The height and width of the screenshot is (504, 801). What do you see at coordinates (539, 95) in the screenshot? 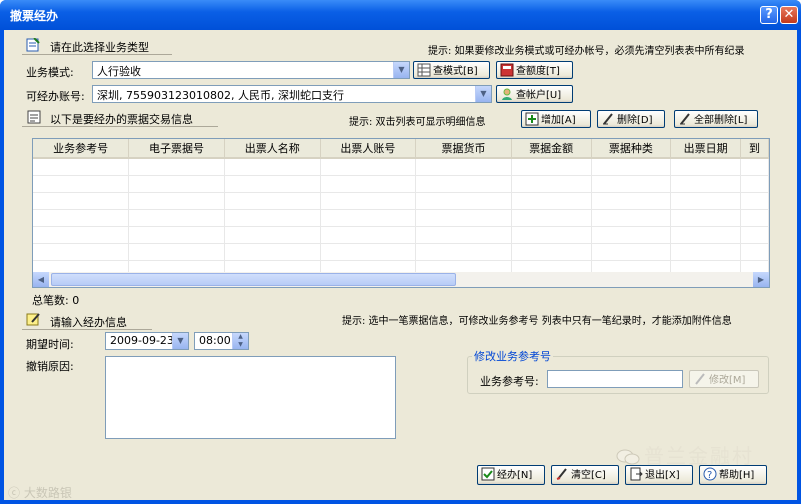
I see `check-account-label: 查帐户[U]` at bounding box center [539, 95].